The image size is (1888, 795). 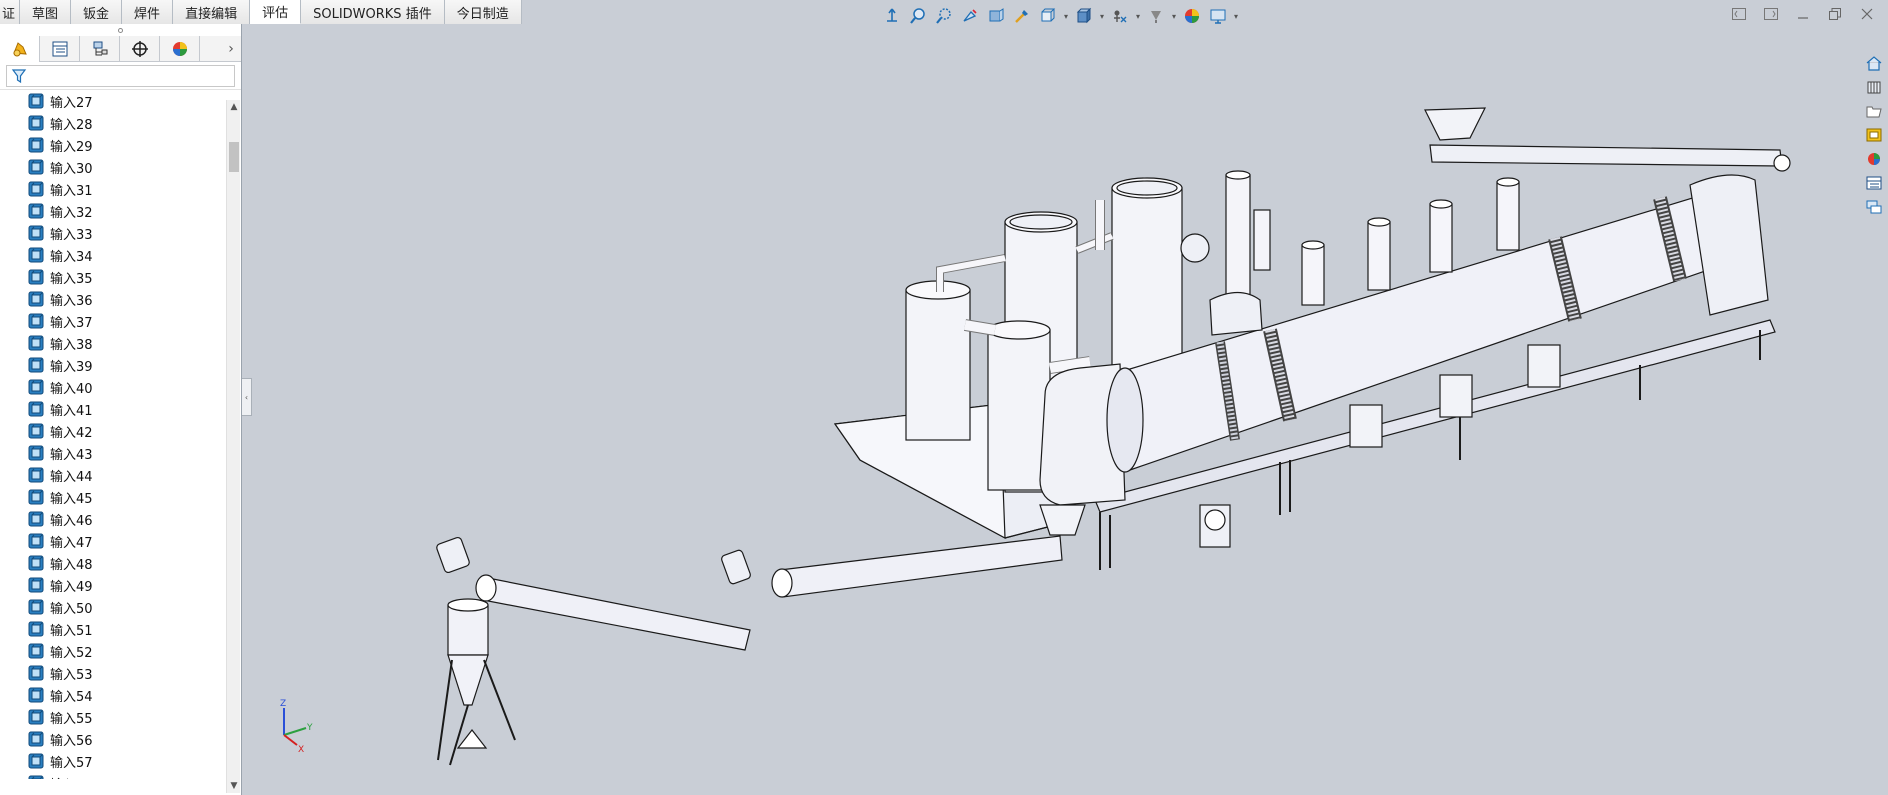 What do you see at coordinates (113, 673) in the screenshot?
I see `tree-item: 输入53` at bounding box center [113, 673].